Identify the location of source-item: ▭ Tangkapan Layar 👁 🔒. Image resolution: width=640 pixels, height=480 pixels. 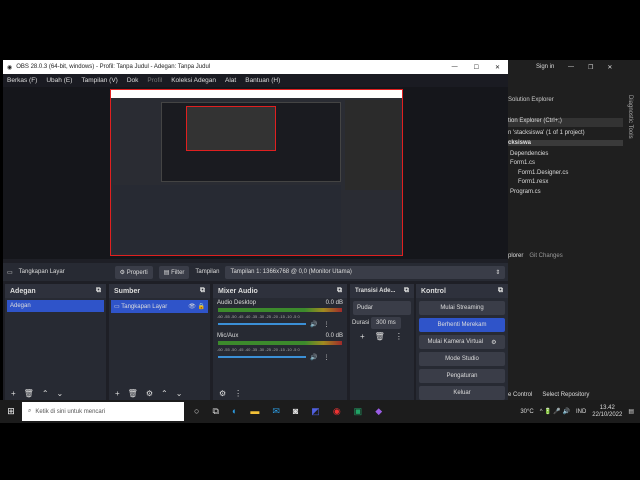
(159, 306).